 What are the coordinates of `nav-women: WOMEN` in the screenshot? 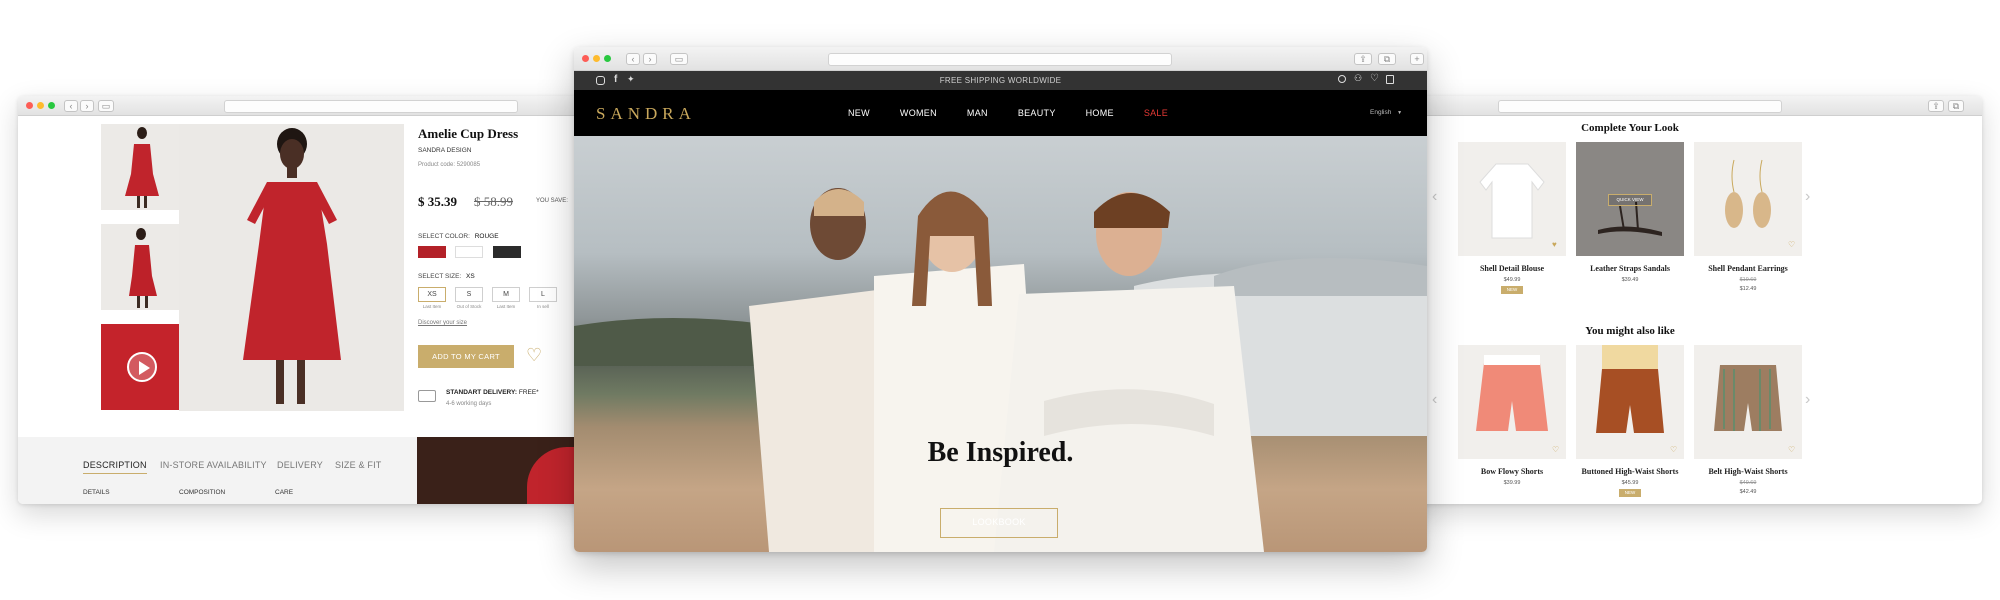 It's located at (918, 113).